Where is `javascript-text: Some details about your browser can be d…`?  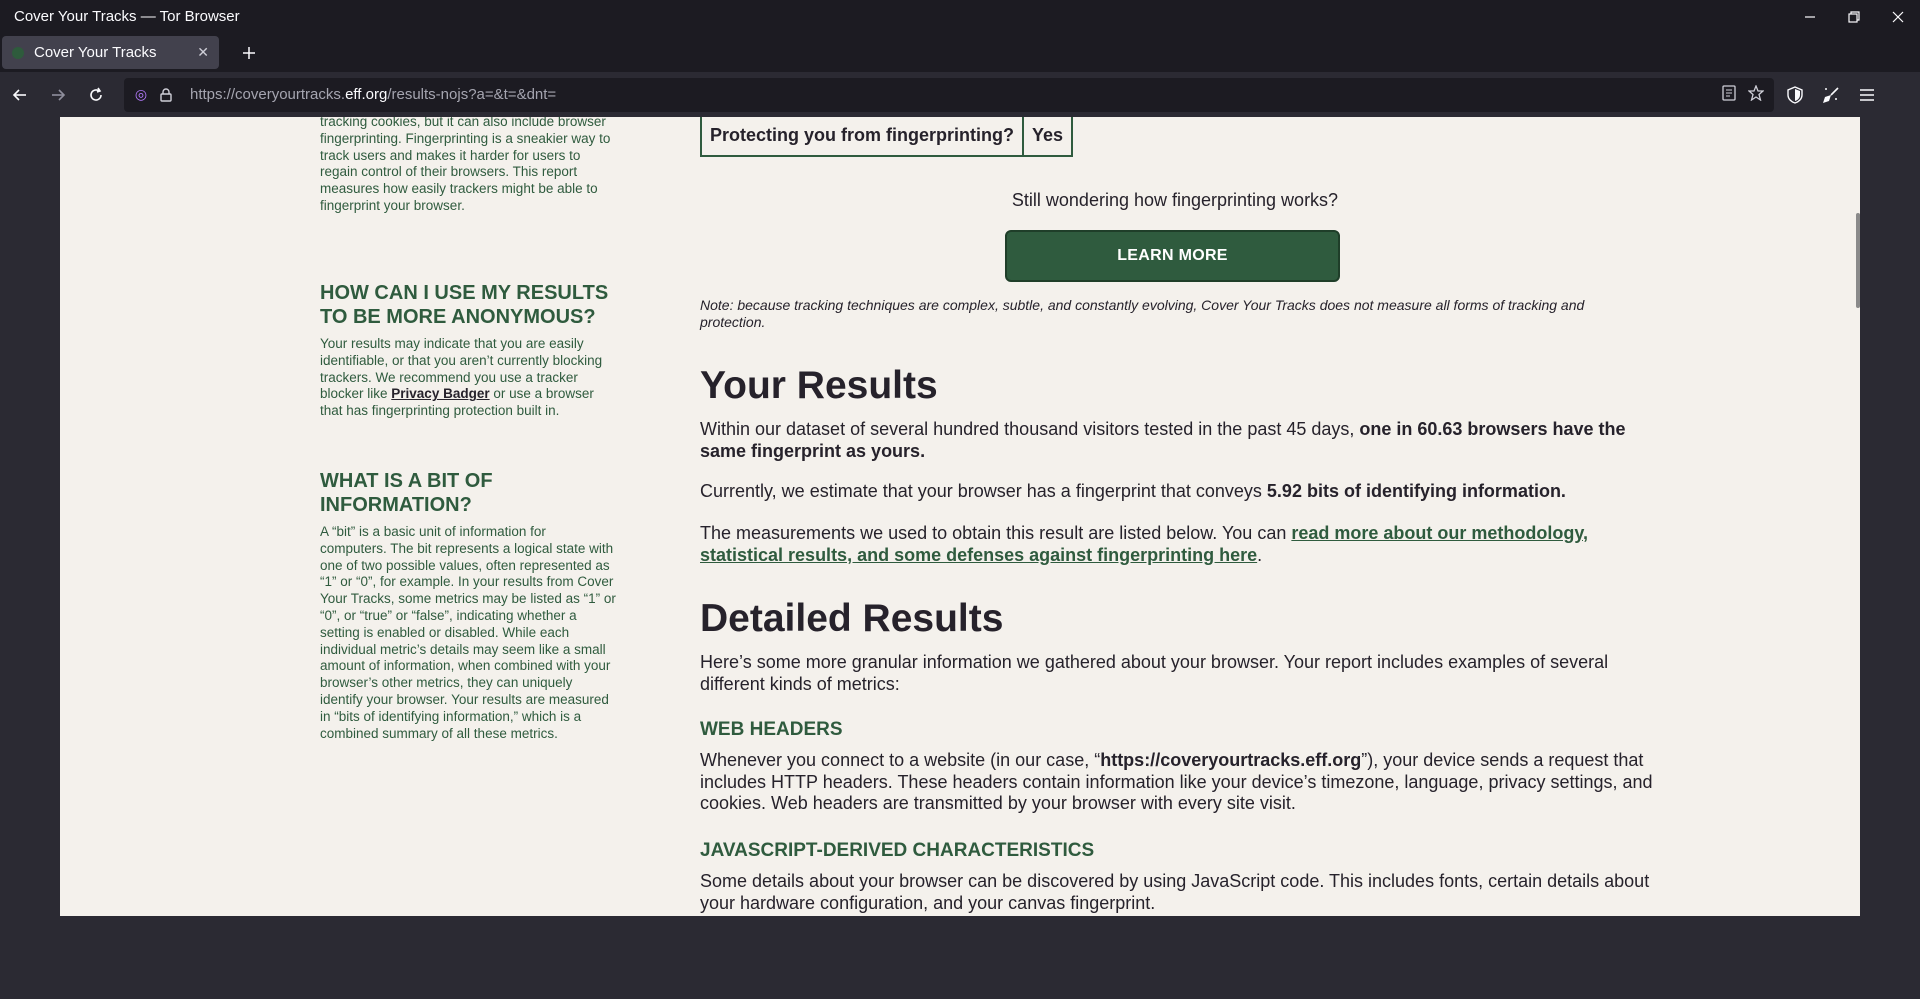
javascript-text: Some details about your browser can be d… is located at coordinates (1175, 892).